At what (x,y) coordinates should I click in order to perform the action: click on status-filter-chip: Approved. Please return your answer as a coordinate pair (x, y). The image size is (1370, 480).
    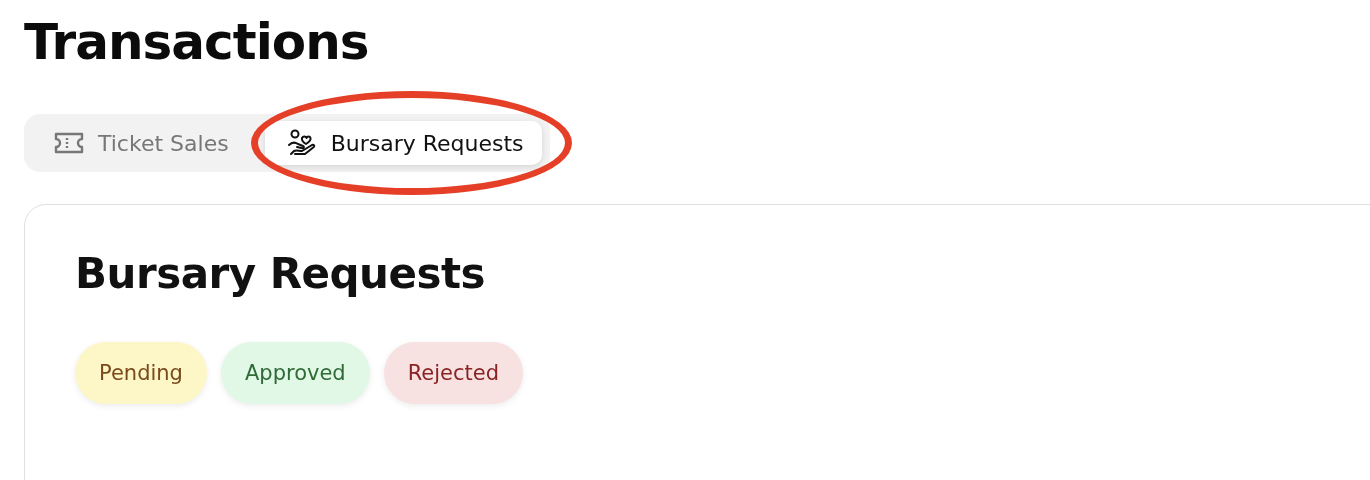
    Looking at the image, I should click on (295, 373).